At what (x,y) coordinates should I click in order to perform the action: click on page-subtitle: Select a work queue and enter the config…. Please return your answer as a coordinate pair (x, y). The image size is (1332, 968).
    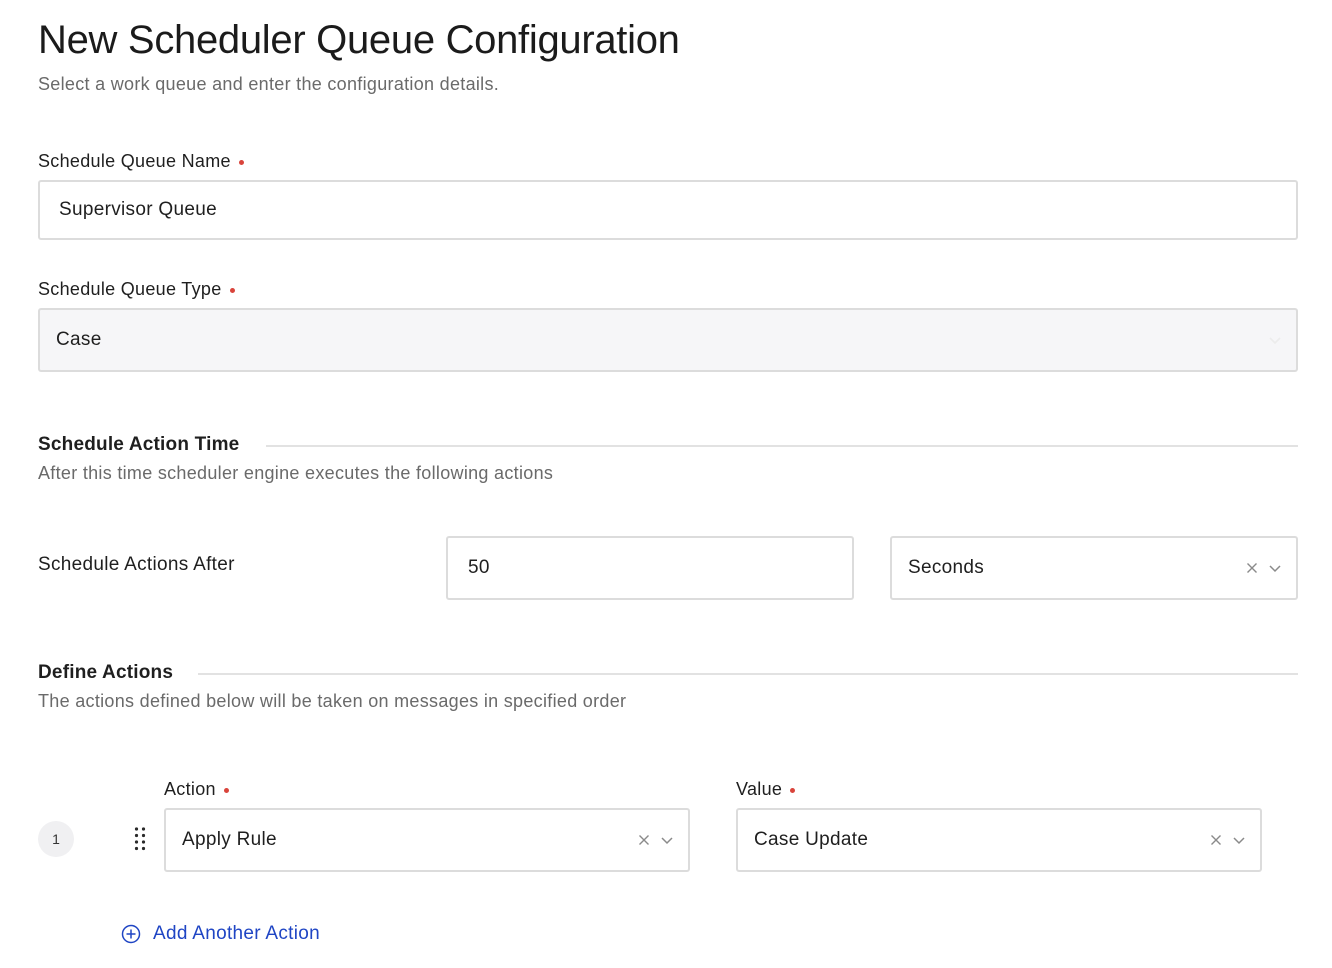
    Looking at the image, I should click on (269, 84).